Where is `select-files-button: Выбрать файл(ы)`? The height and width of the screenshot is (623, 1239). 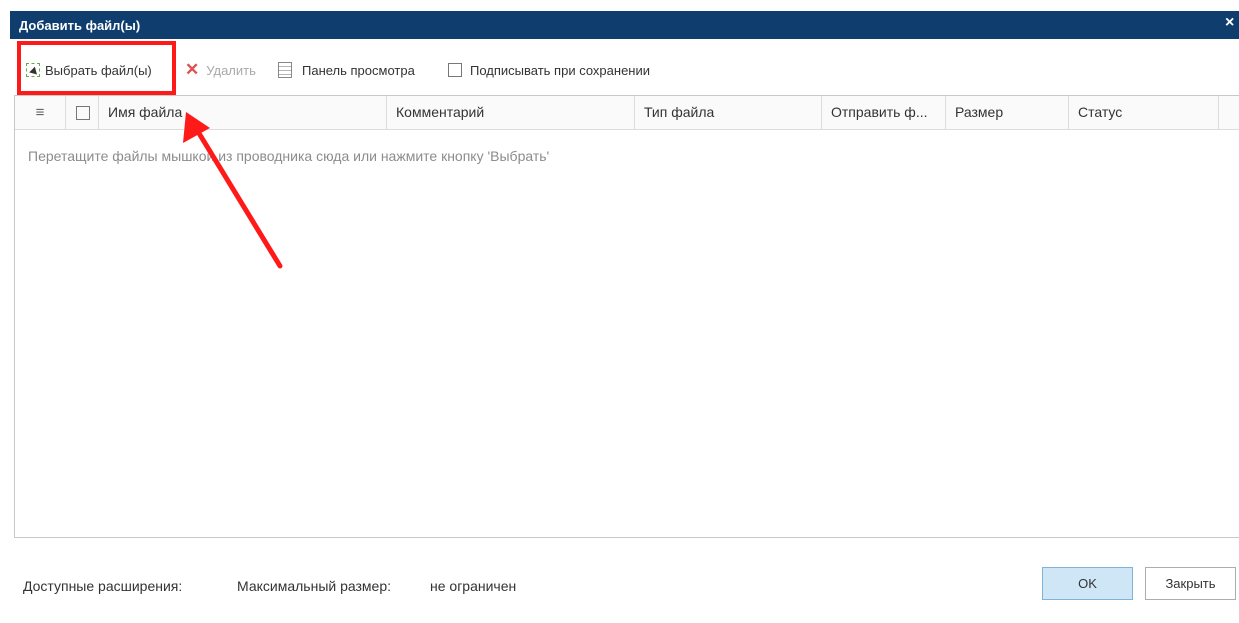 select-files-button: Выбрать файл(ы) is located at coordinates (89, 70).